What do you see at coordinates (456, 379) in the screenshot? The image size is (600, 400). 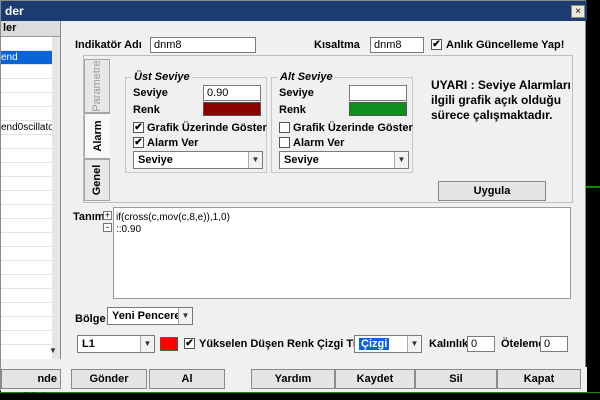 I see `delete-button: Sil` at bounding box center [456, 379].